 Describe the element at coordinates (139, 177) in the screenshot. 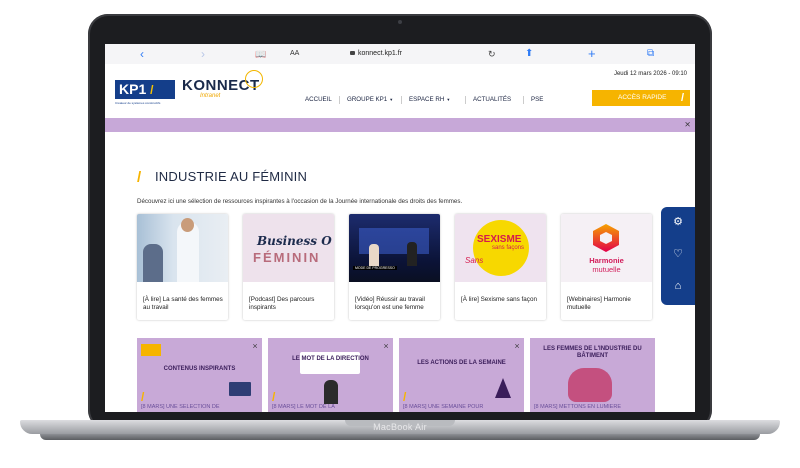

I see `title-slash-icon: /` at that location.